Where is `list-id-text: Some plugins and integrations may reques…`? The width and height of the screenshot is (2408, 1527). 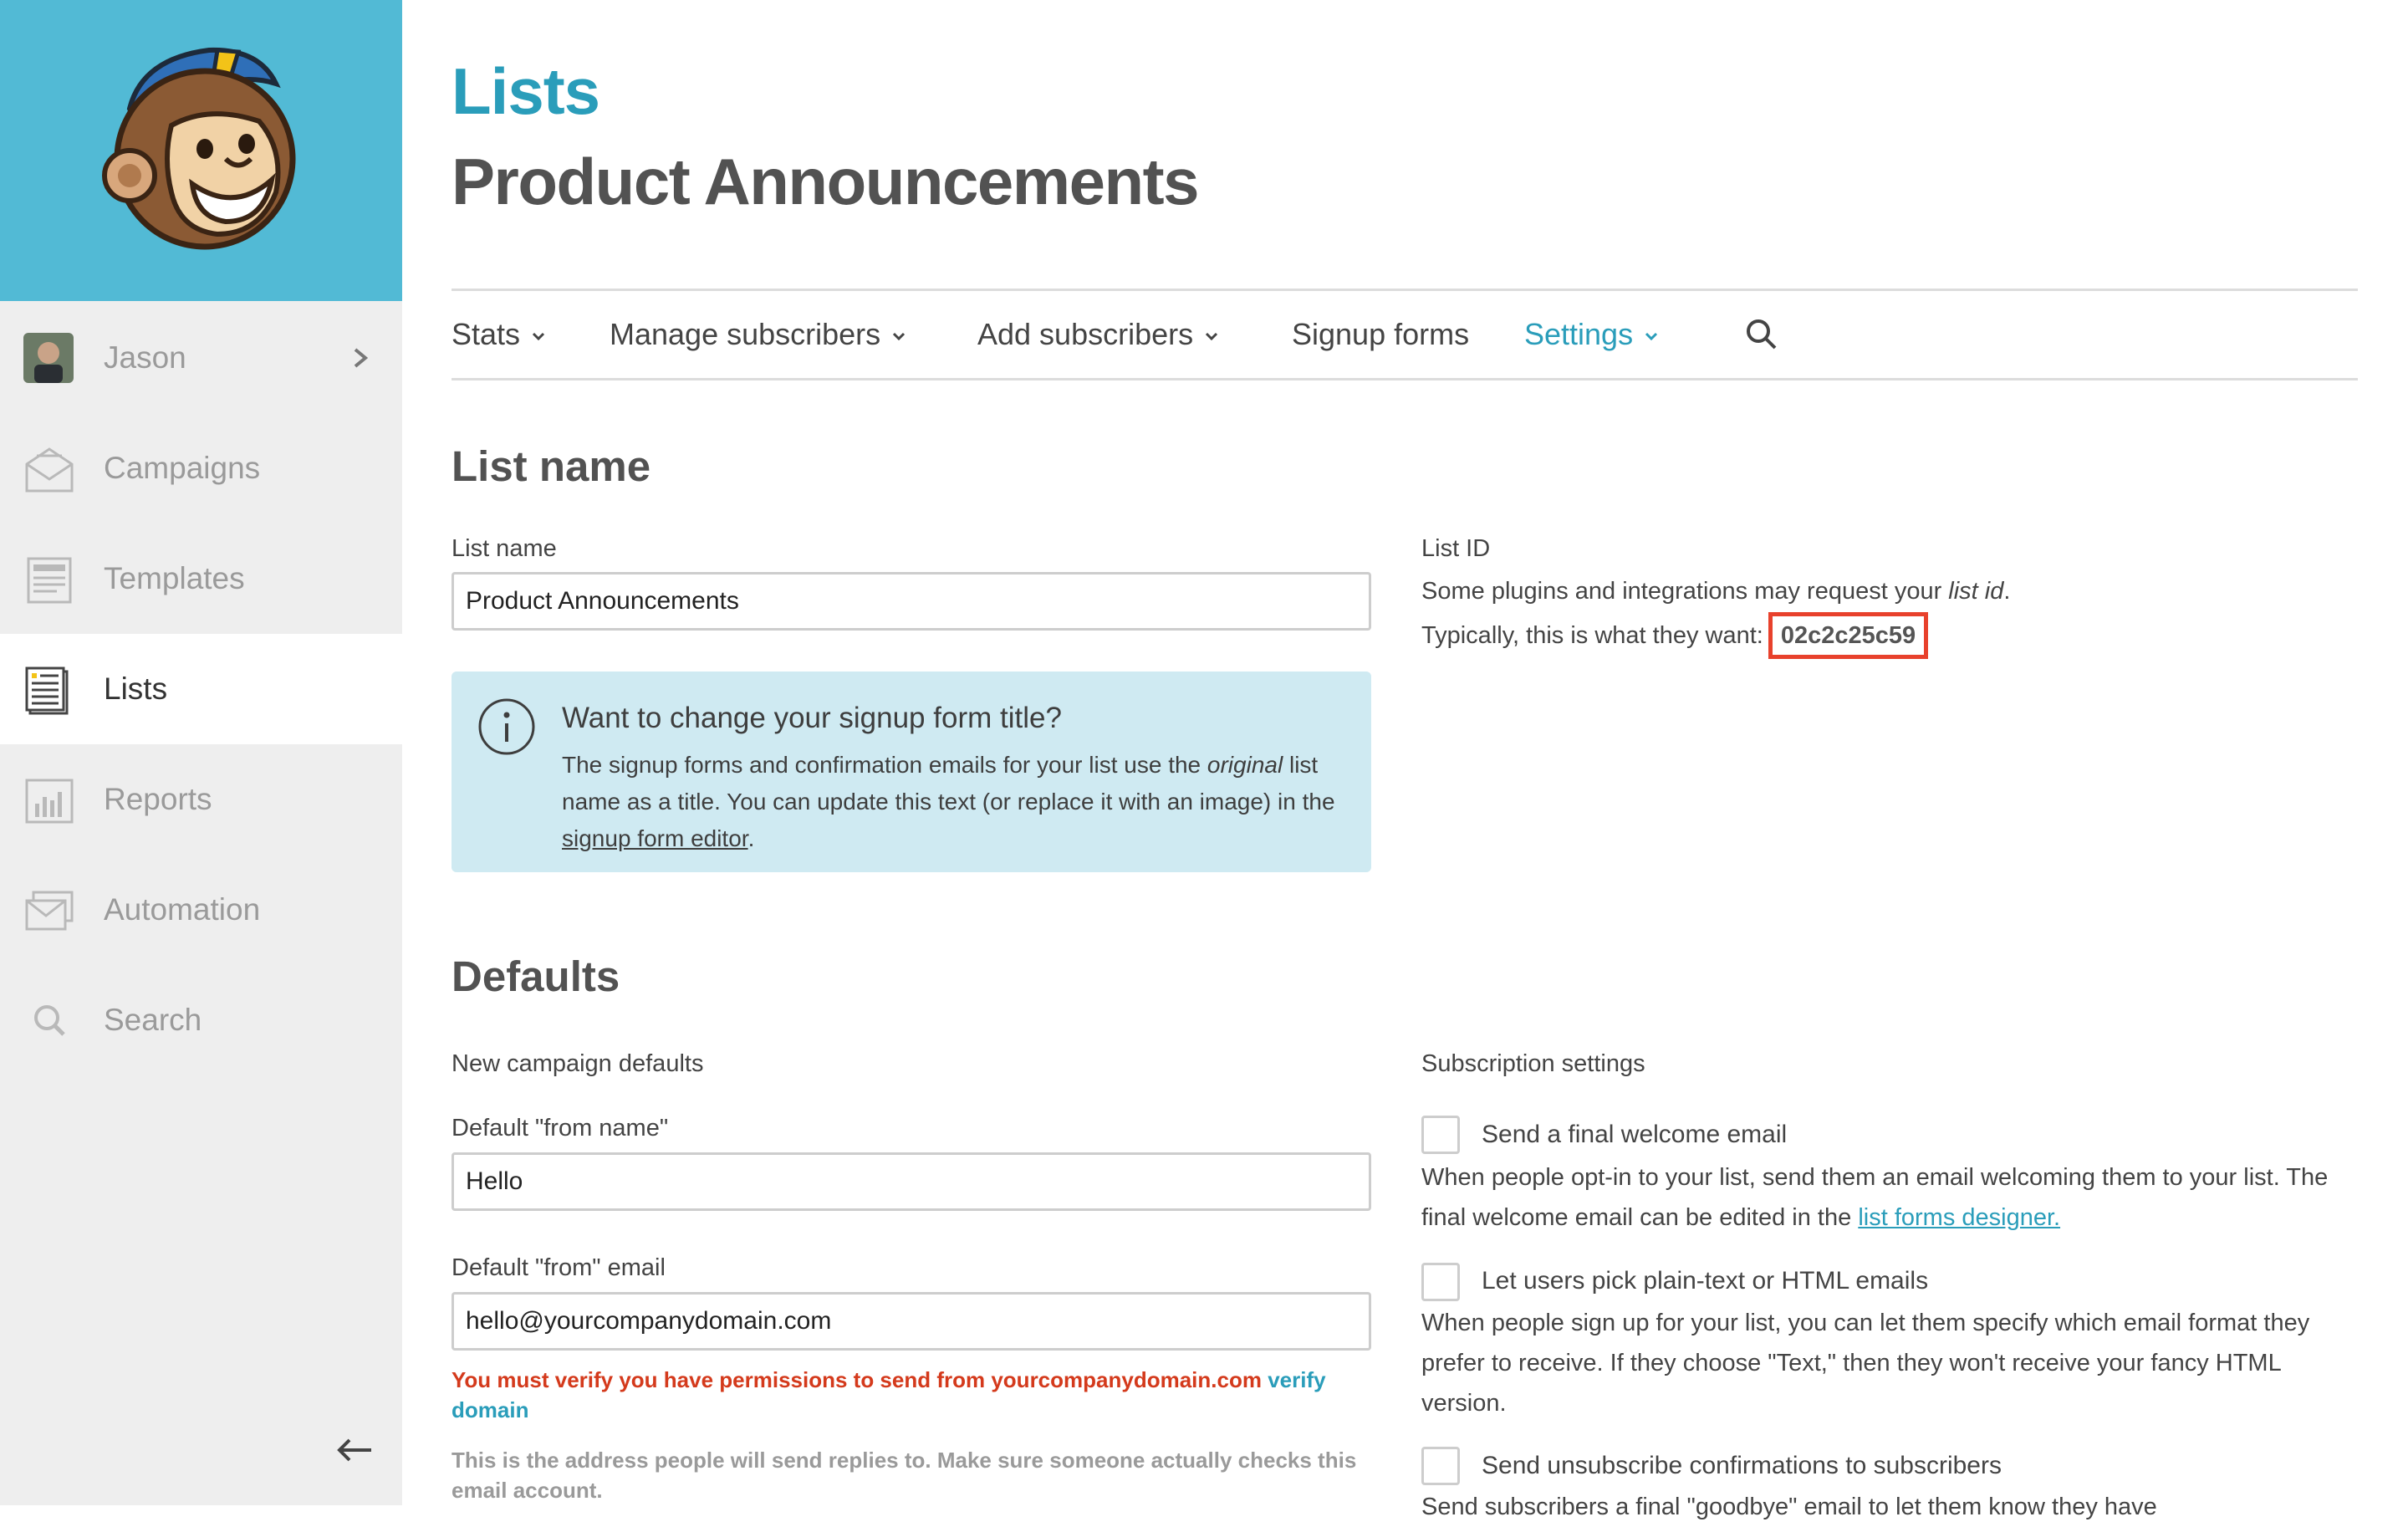 list-id-text: Some plugins and integrations may reques… is located at coordinates (1685, 592).